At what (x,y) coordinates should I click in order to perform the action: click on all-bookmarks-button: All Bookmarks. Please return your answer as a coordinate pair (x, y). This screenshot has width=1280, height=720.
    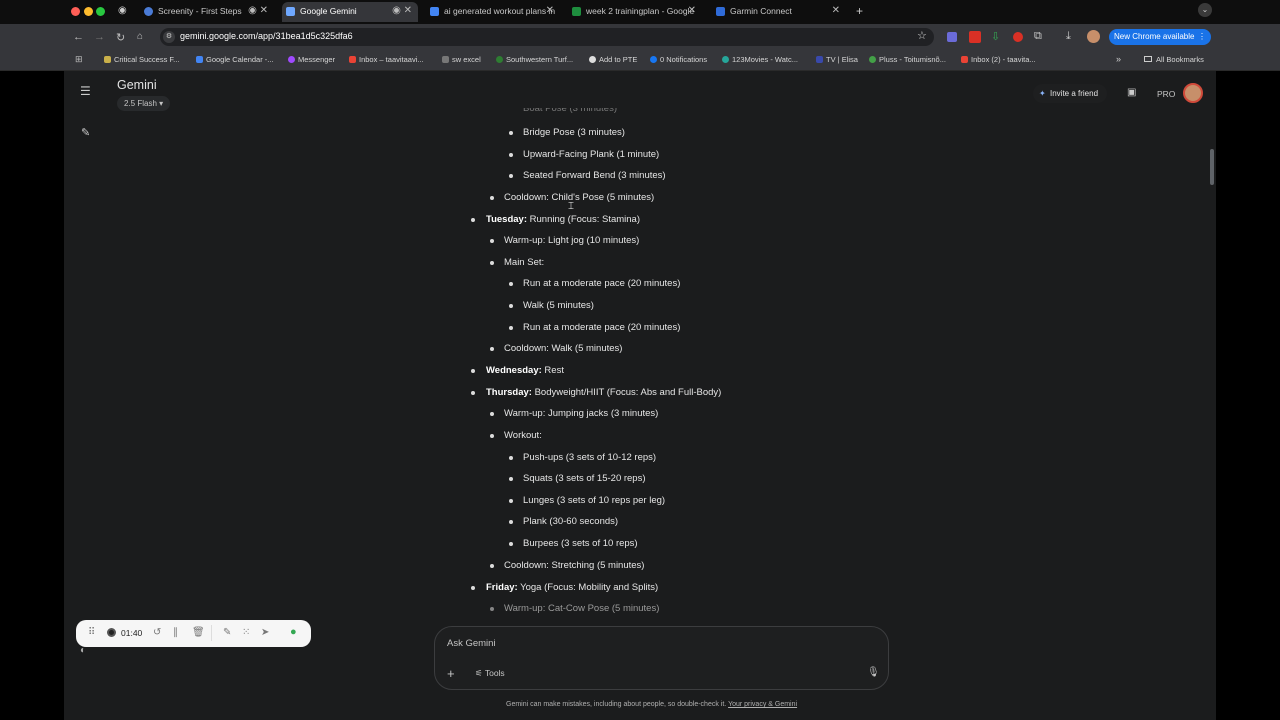
    Looking at the image, I should click on (1174, 59).